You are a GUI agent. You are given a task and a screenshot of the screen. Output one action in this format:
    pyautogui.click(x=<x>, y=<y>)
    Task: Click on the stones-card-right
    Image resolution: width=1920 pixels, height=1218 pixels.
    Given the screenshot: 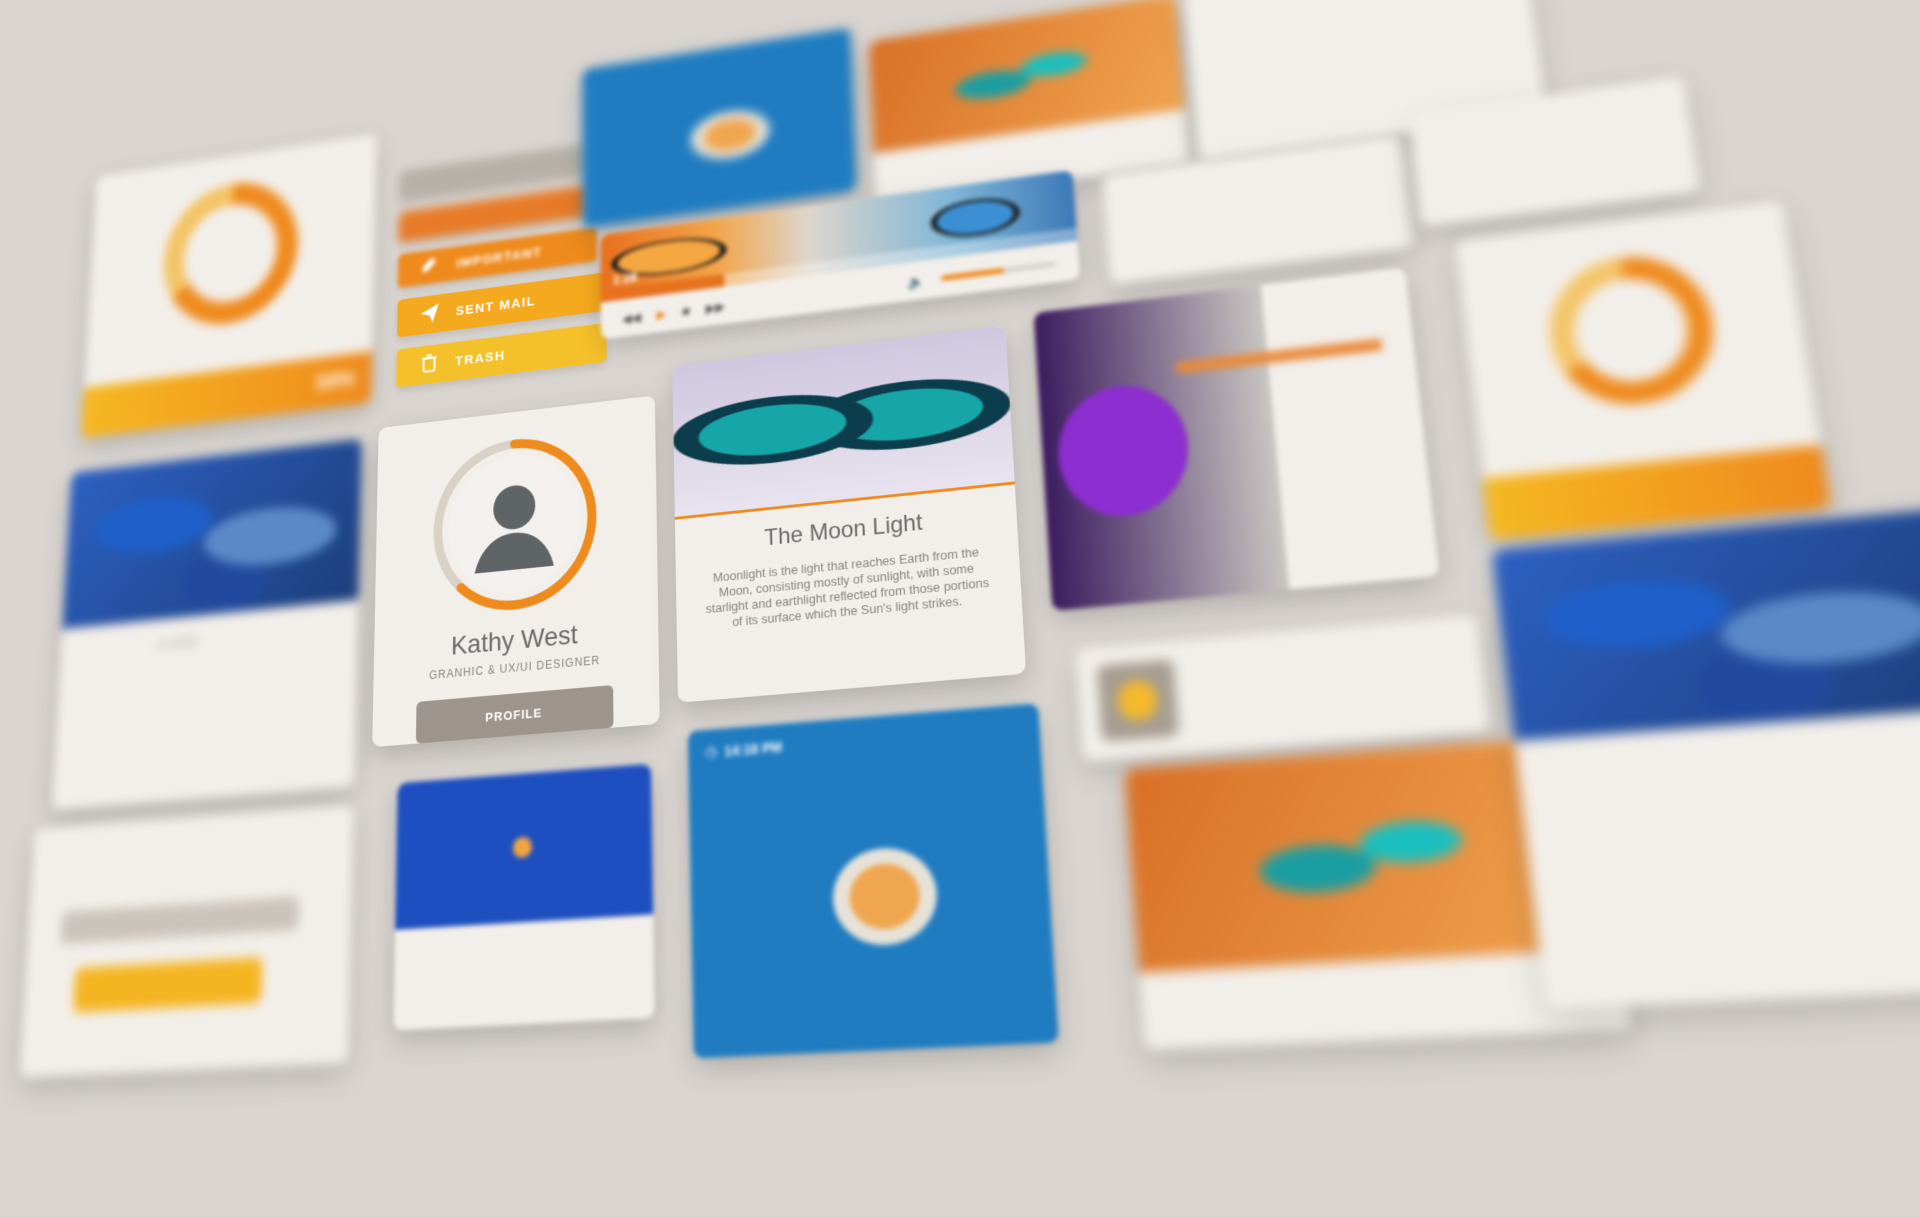 What is the action you would take?
    pyautogui.click(x=1705, y=758)
    